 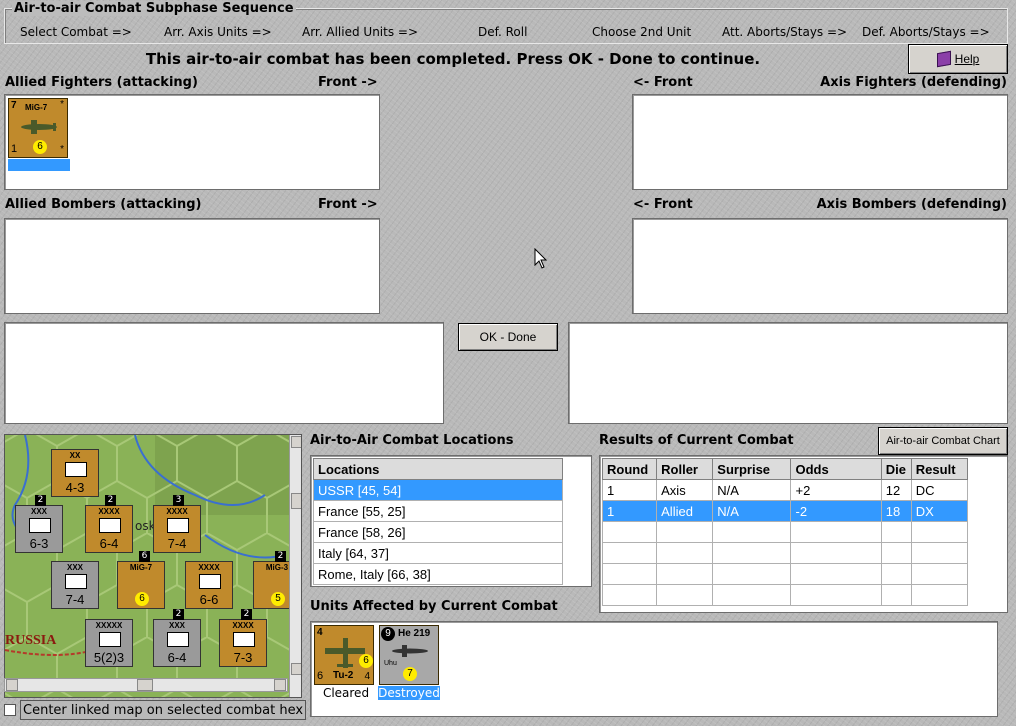 What do you see at coordinates (438, 490) in the screenshot?
I see `location-row: USSR [45, 54]` at bounding box center [438, 490].